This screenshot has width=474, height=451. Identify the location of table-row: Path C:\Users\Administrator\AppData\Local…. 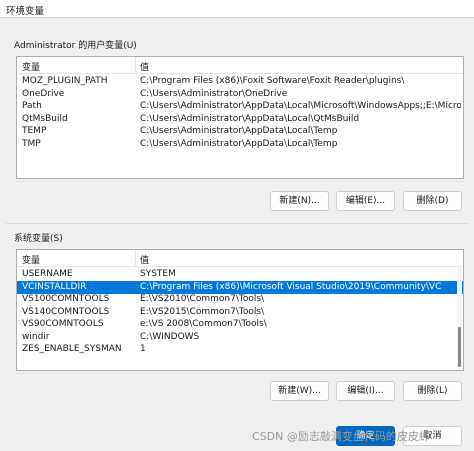
(240, 106).